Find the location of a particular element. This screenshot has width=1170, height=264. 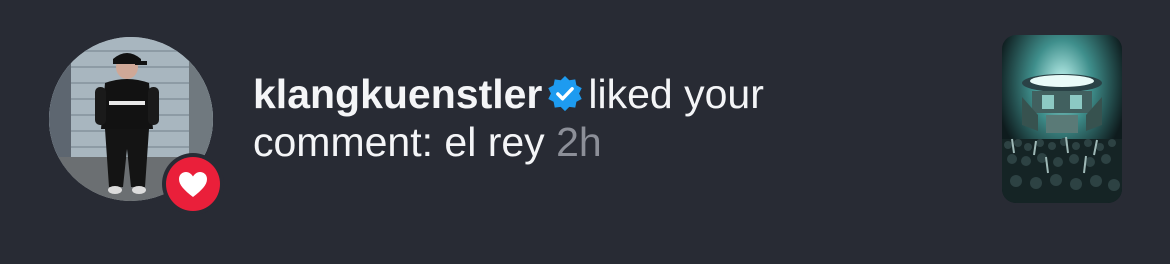

post-thumbnail is located at coordinates (1062, 119).